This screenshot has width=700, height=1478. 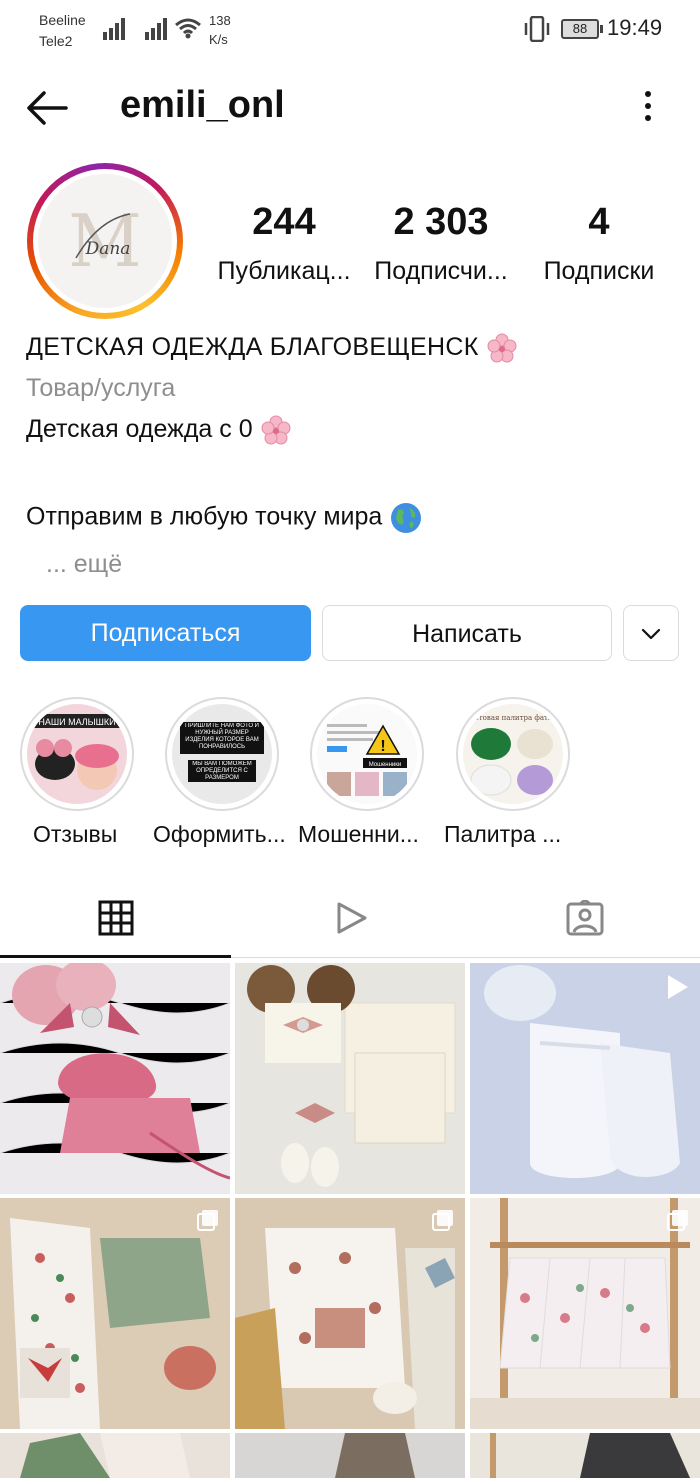 I want to click on highlight-ring: НАШИ МАЛЫШКИ, so click(x=77, y=754).